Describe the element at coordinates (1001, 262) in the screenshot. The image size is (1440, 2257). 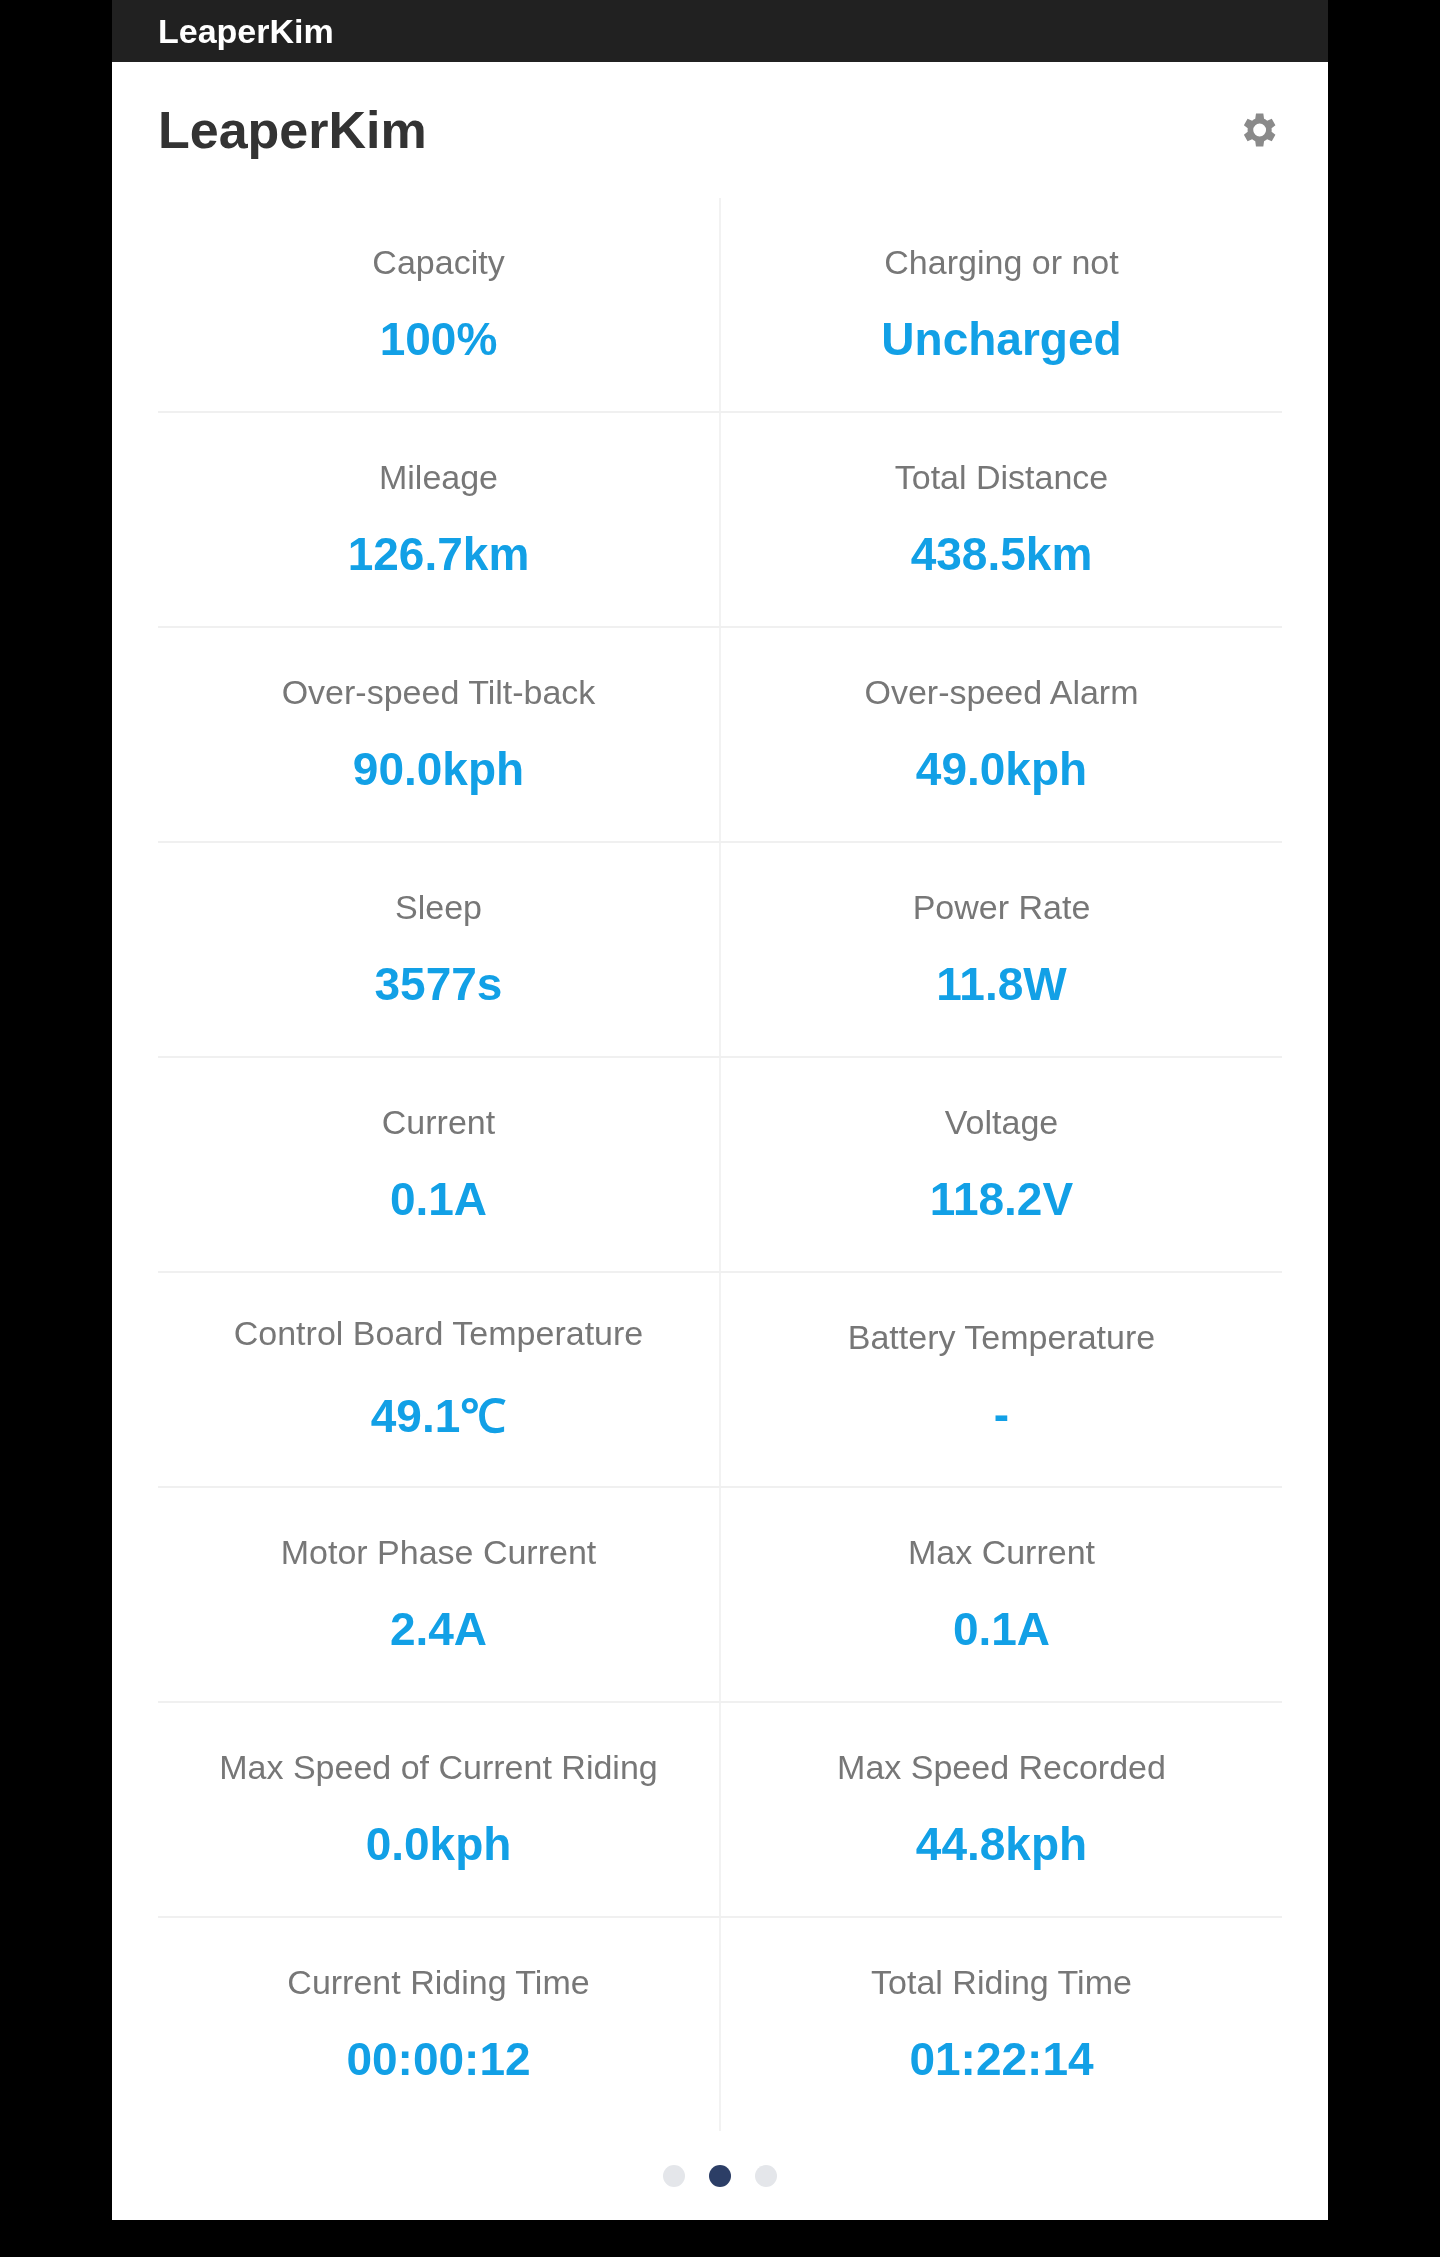
I see `stat-label: Charging or not` at that location.